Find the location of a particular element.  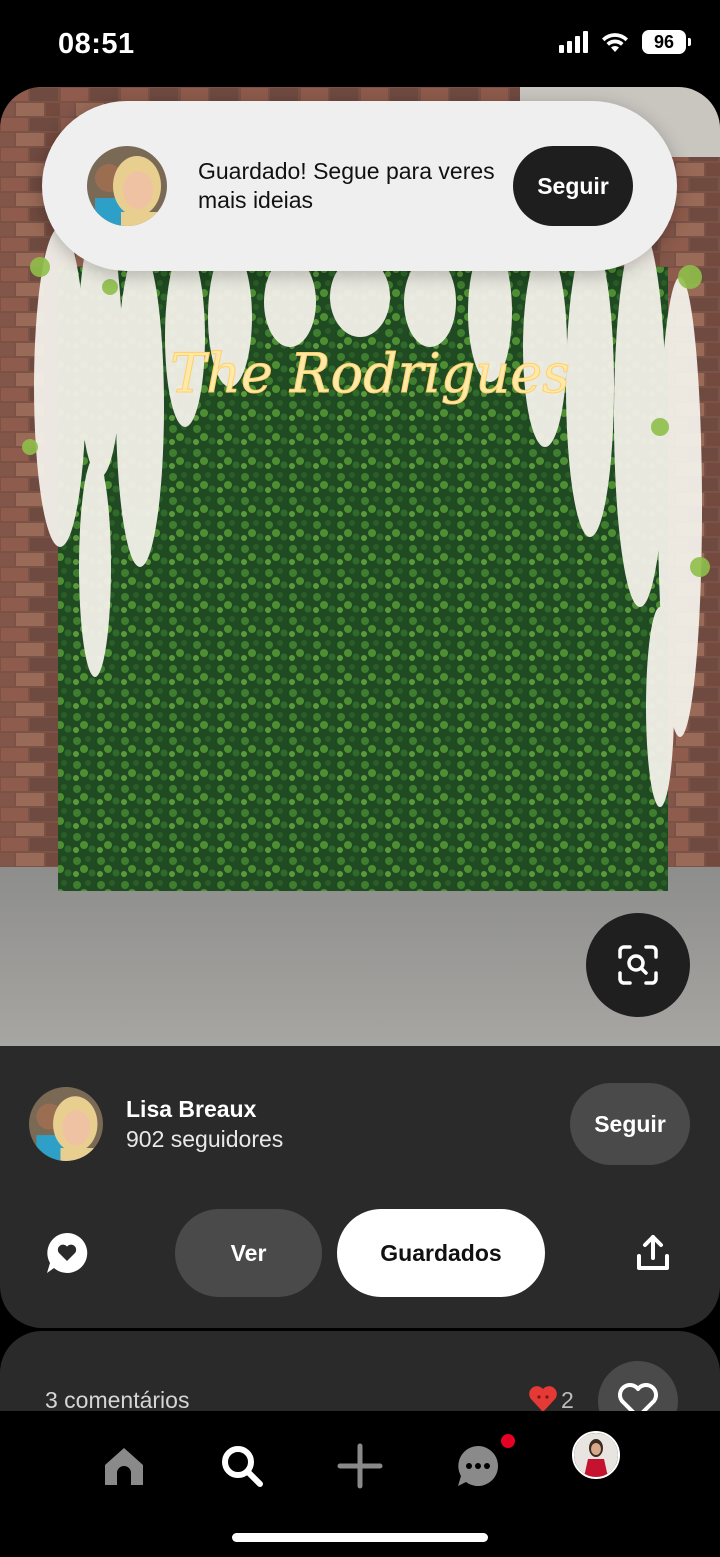

comments-count: 3 comentários is located at coordinates (117, 1400).